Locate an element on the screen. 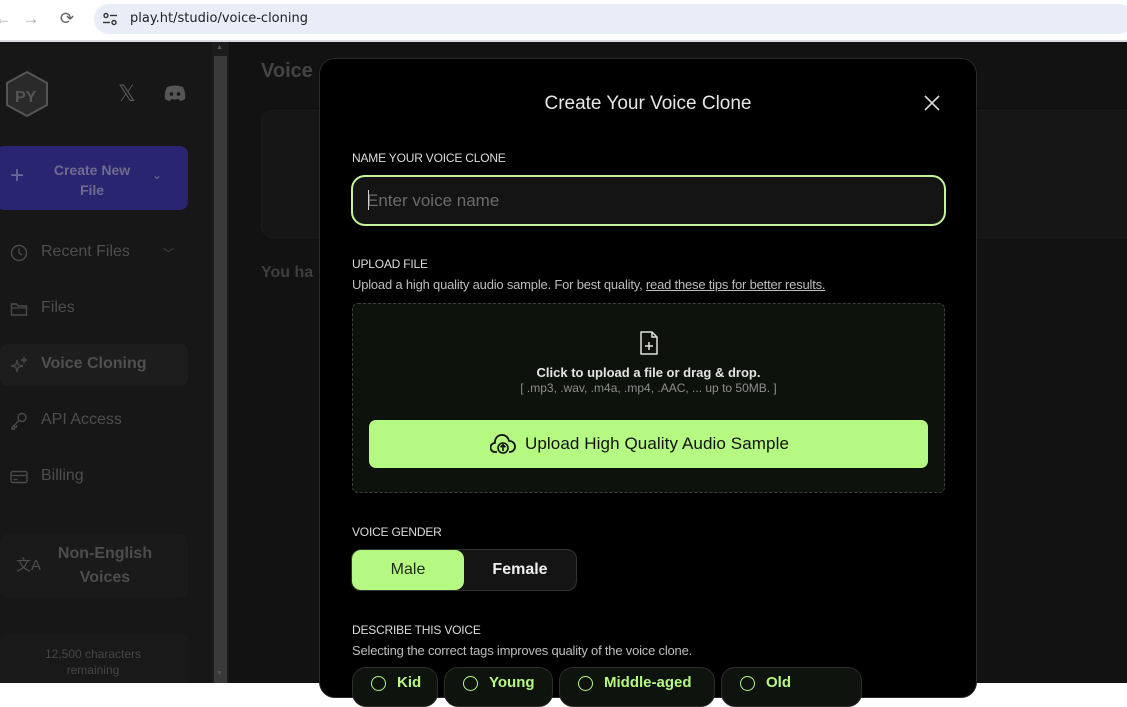 The width and height of the screenshot is (1127, 707). voice-name-input is located at coordinates (648, 200).